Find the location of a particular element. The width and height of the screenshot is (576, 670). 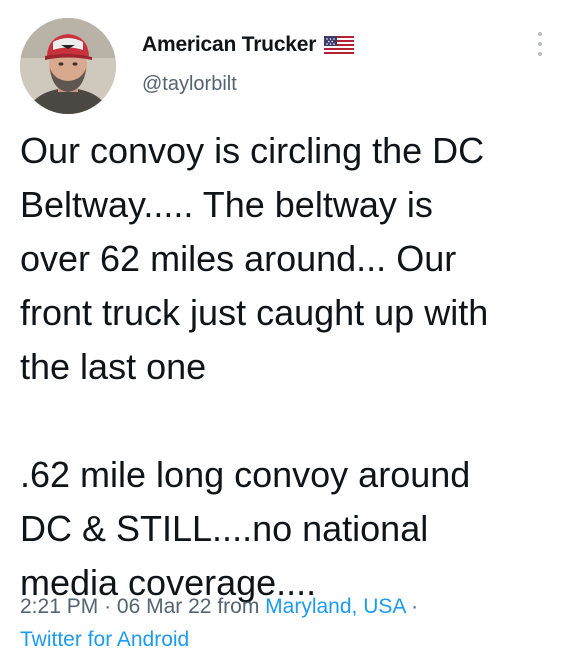

tweet-time: 2:21 PM is located at coordinates (59, 606).